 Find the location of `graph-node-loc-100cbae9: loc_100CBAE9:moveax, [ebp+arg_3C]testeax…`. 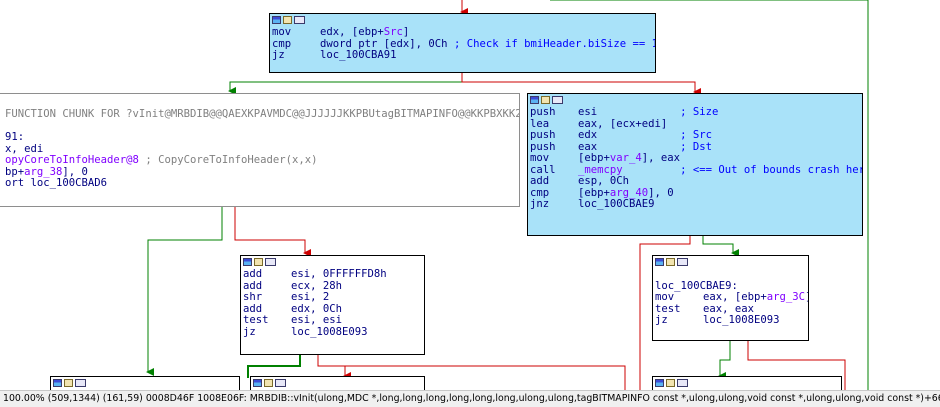

graph-node-loc-100cbae9: loc_100CBAE9:moveax, [ebp+arg_3C]testeax… is located at coordinates (730, 298).